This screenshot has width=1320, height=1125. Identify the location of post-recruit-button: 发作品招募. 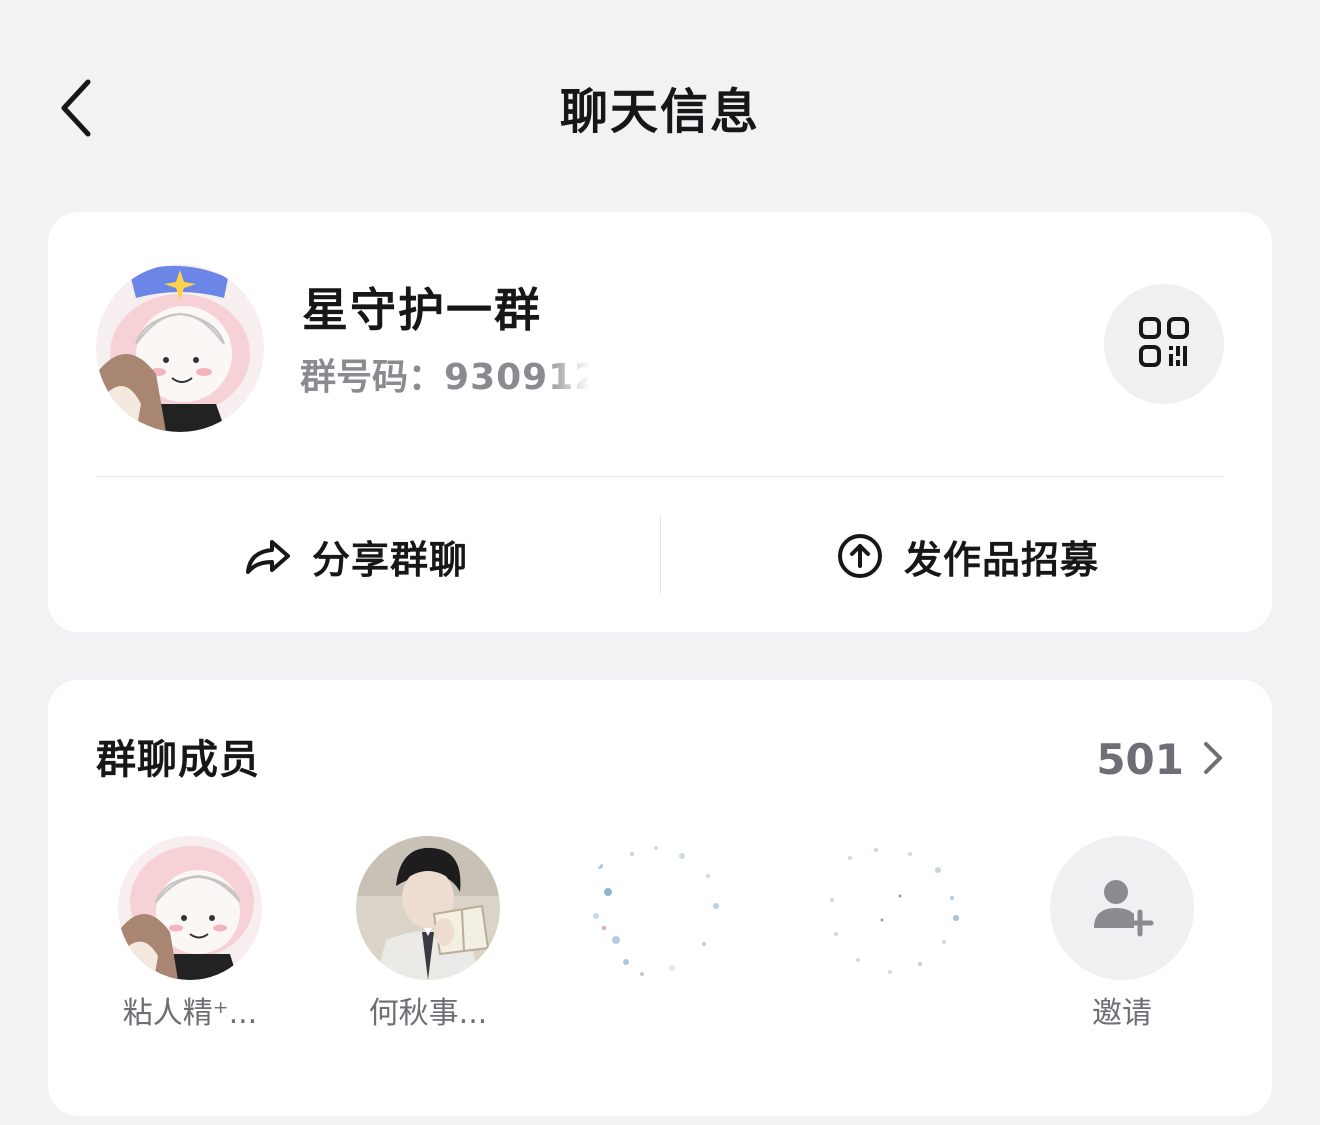
(967, 556).